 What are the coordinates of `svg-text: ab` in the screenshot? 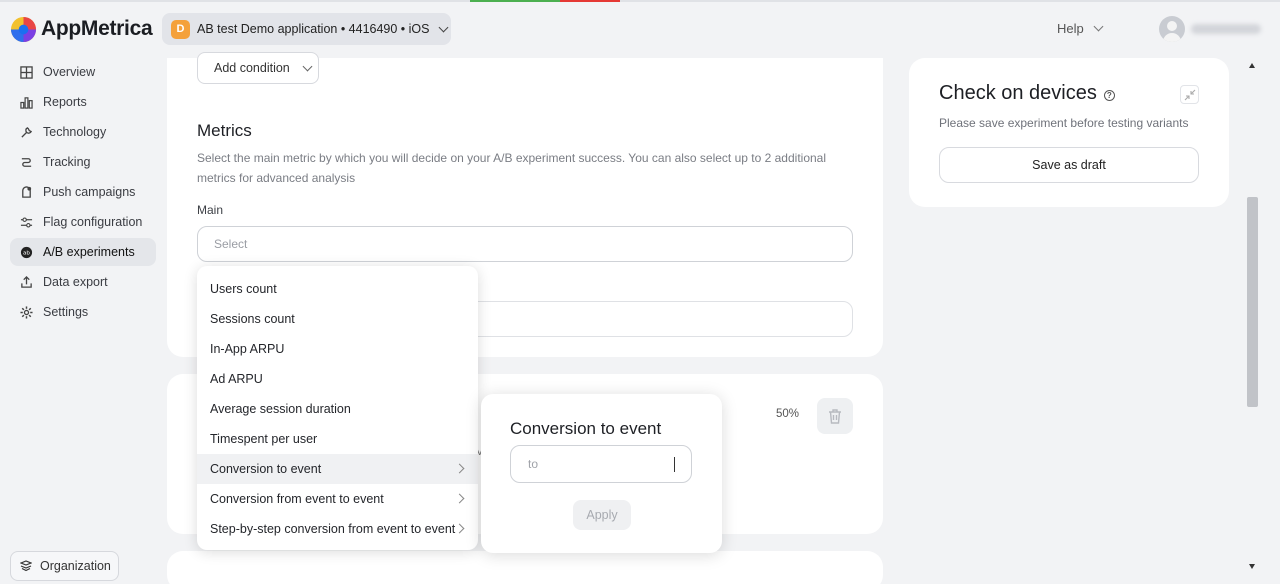 It's located at (26, 253).